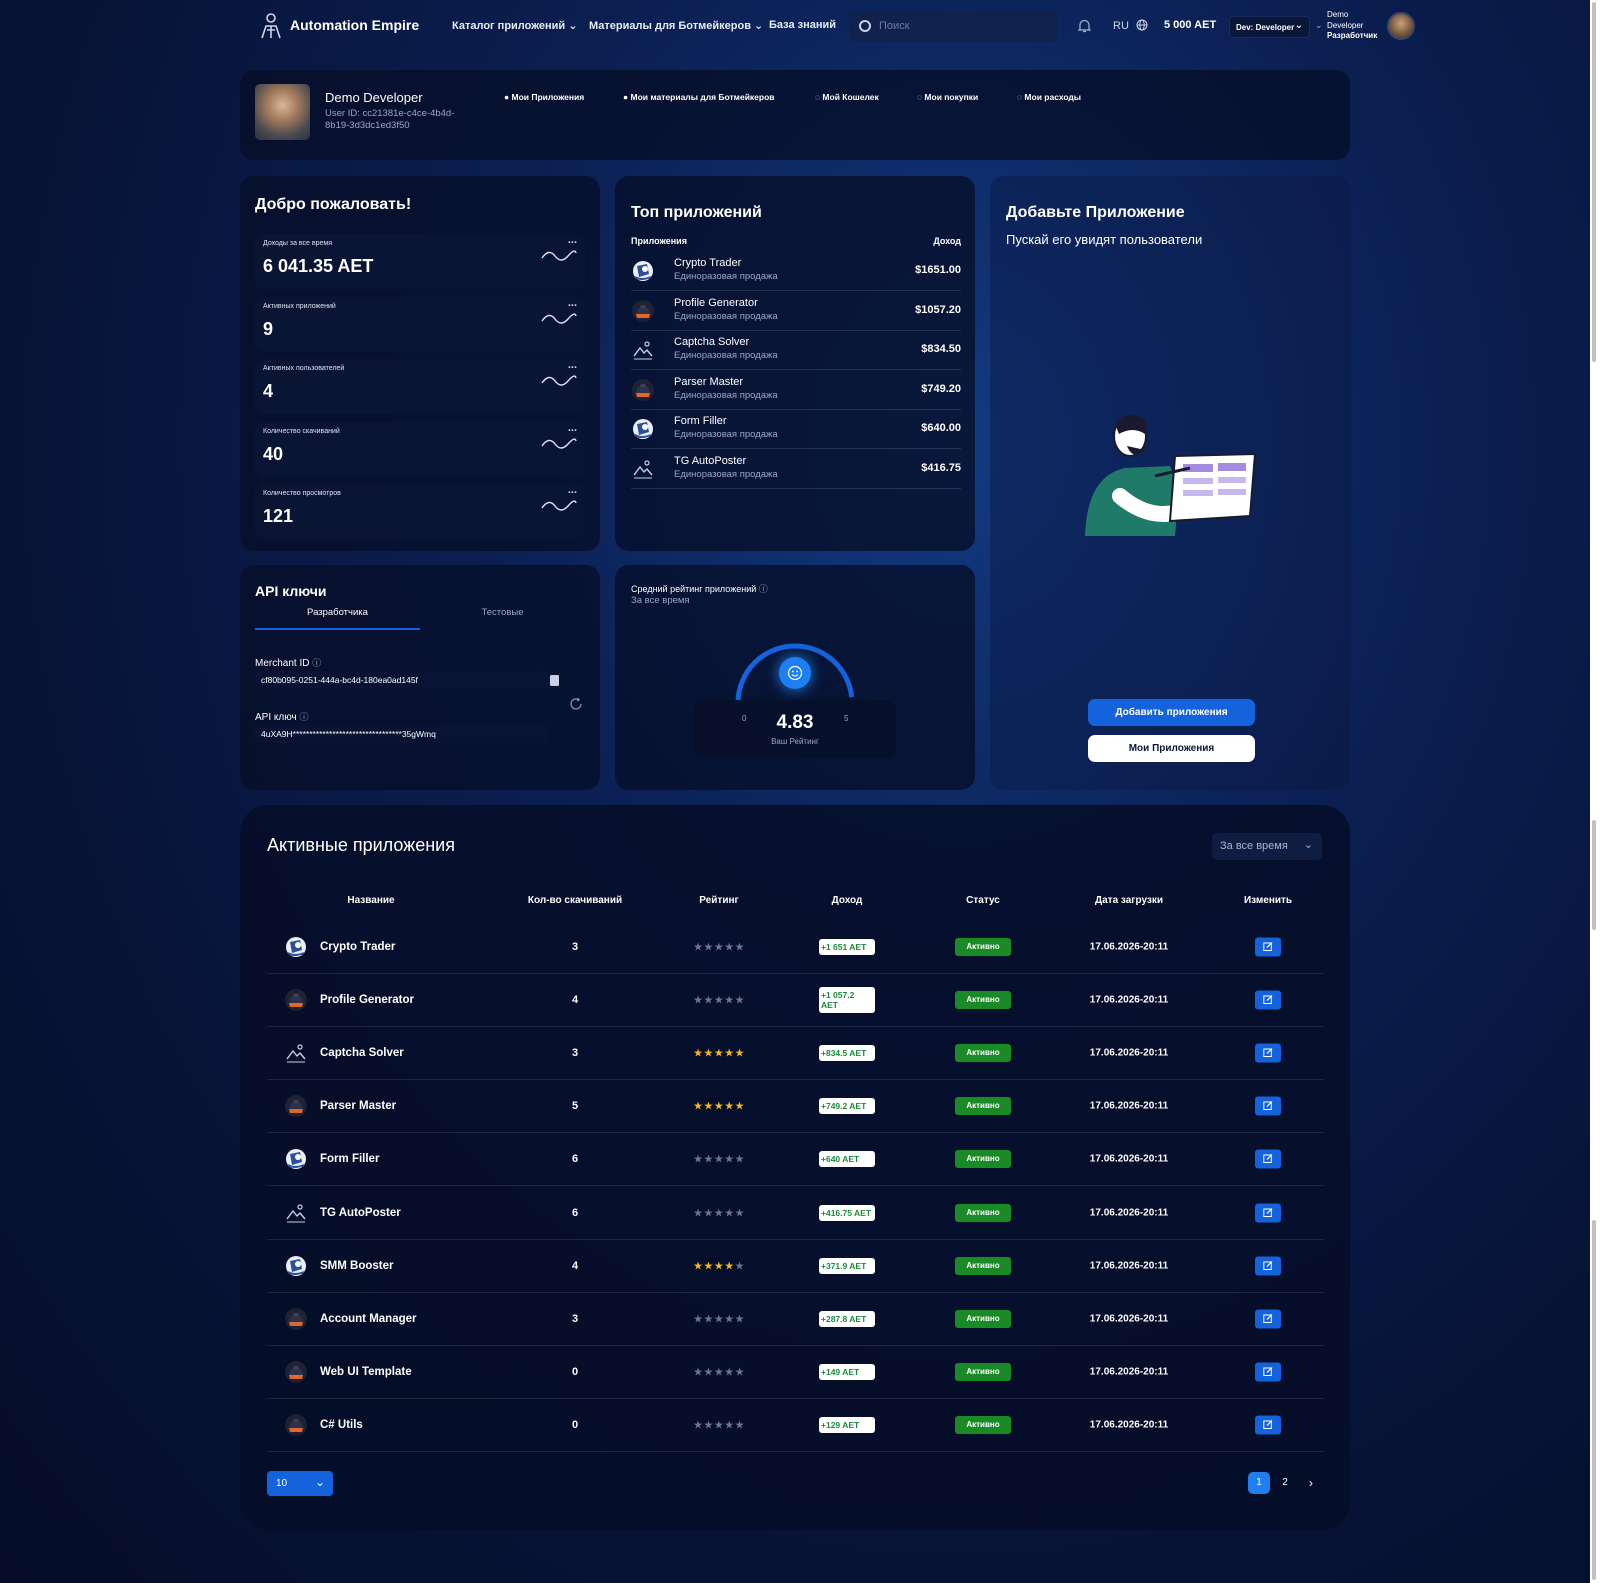 The width and height of the screenshot is (1600, 1583). What do you see at coordinates (847, 1053) in the screenshot?
I see `income-badge: +834.5 AET` at bounding box center [847, 1053].